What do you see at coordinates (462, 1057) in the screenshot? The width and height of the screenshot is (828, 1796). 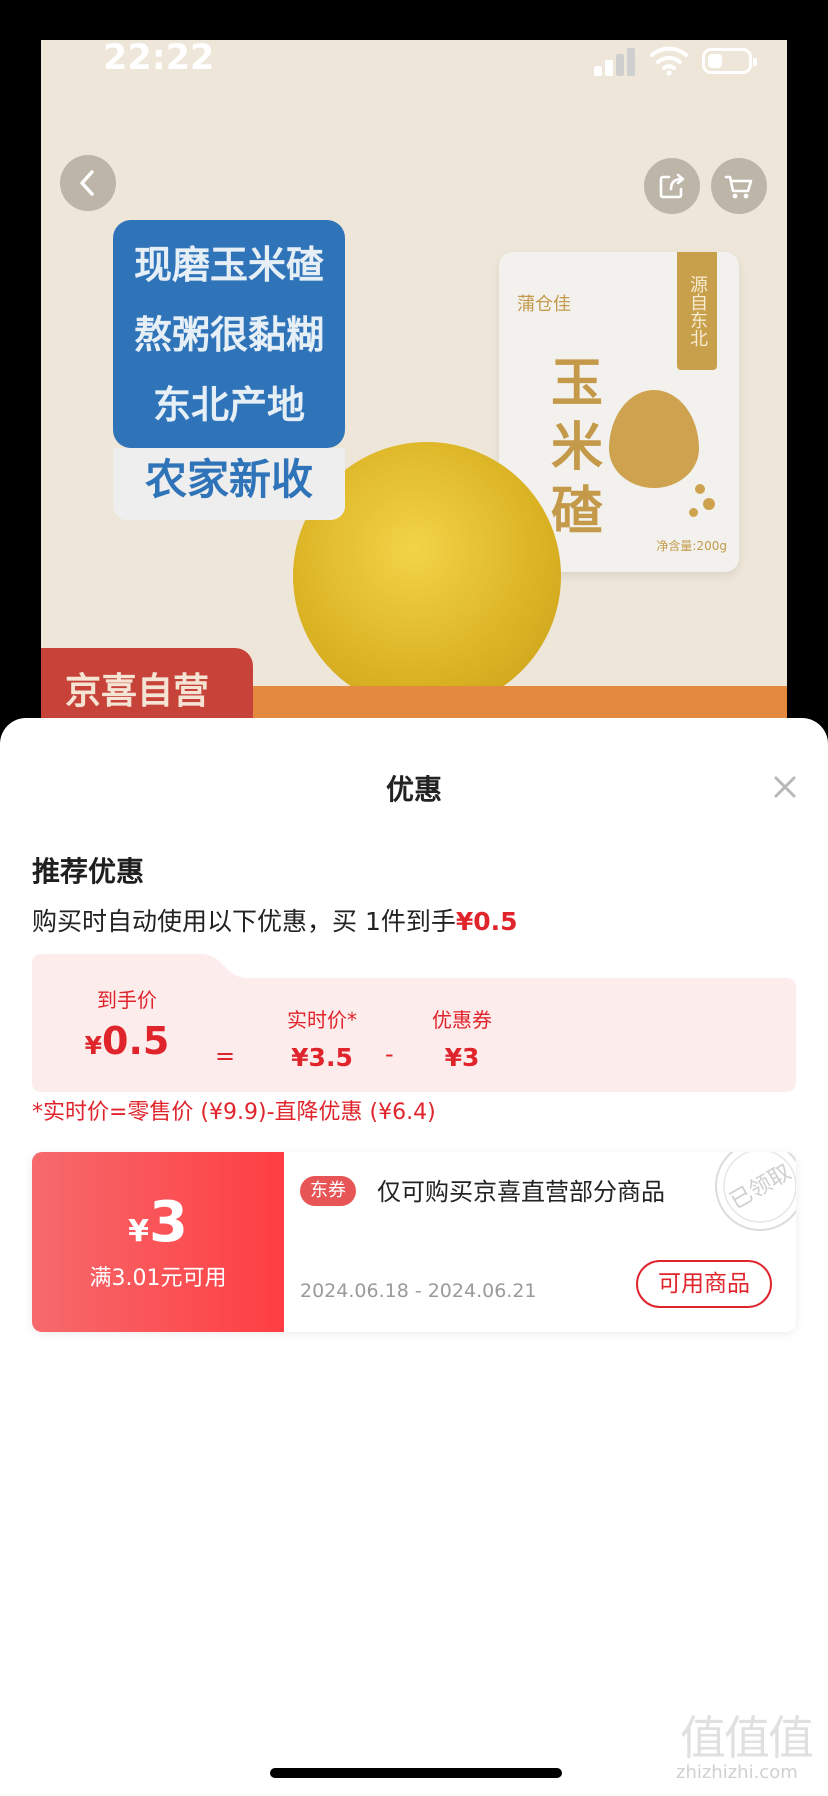 I see `coupon-discount-value: ¥3` at bounding box center [462, 1057].